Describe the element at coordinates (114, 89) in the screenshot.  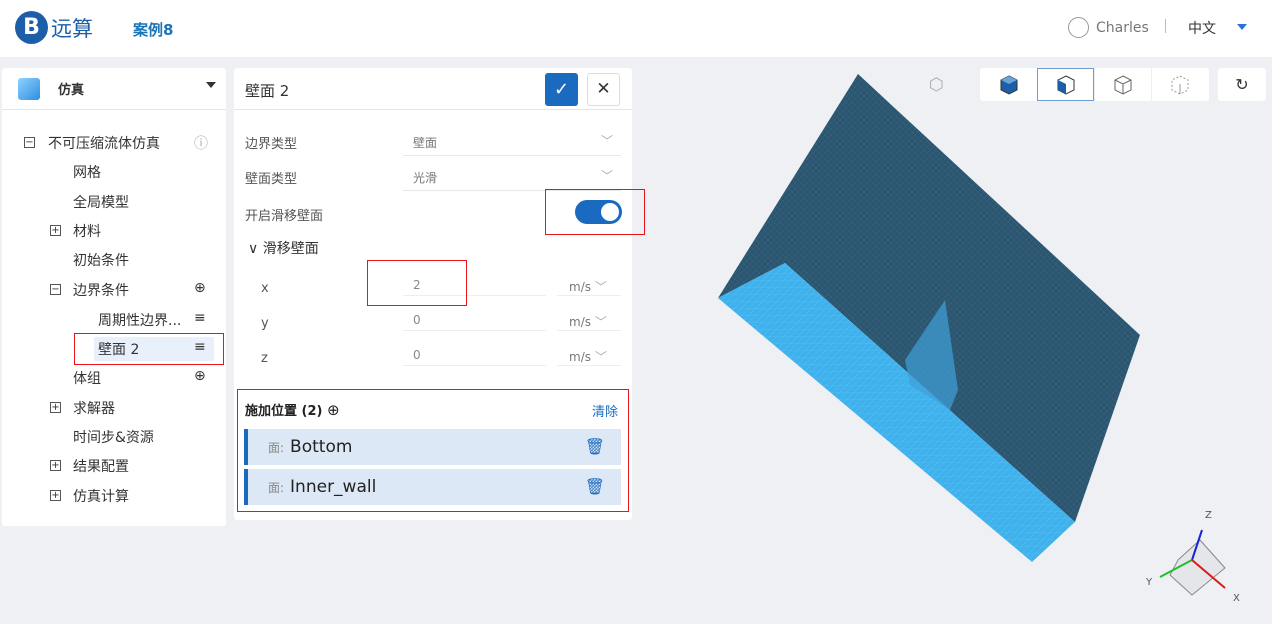
I see `panel-header: 仿真` at that location.